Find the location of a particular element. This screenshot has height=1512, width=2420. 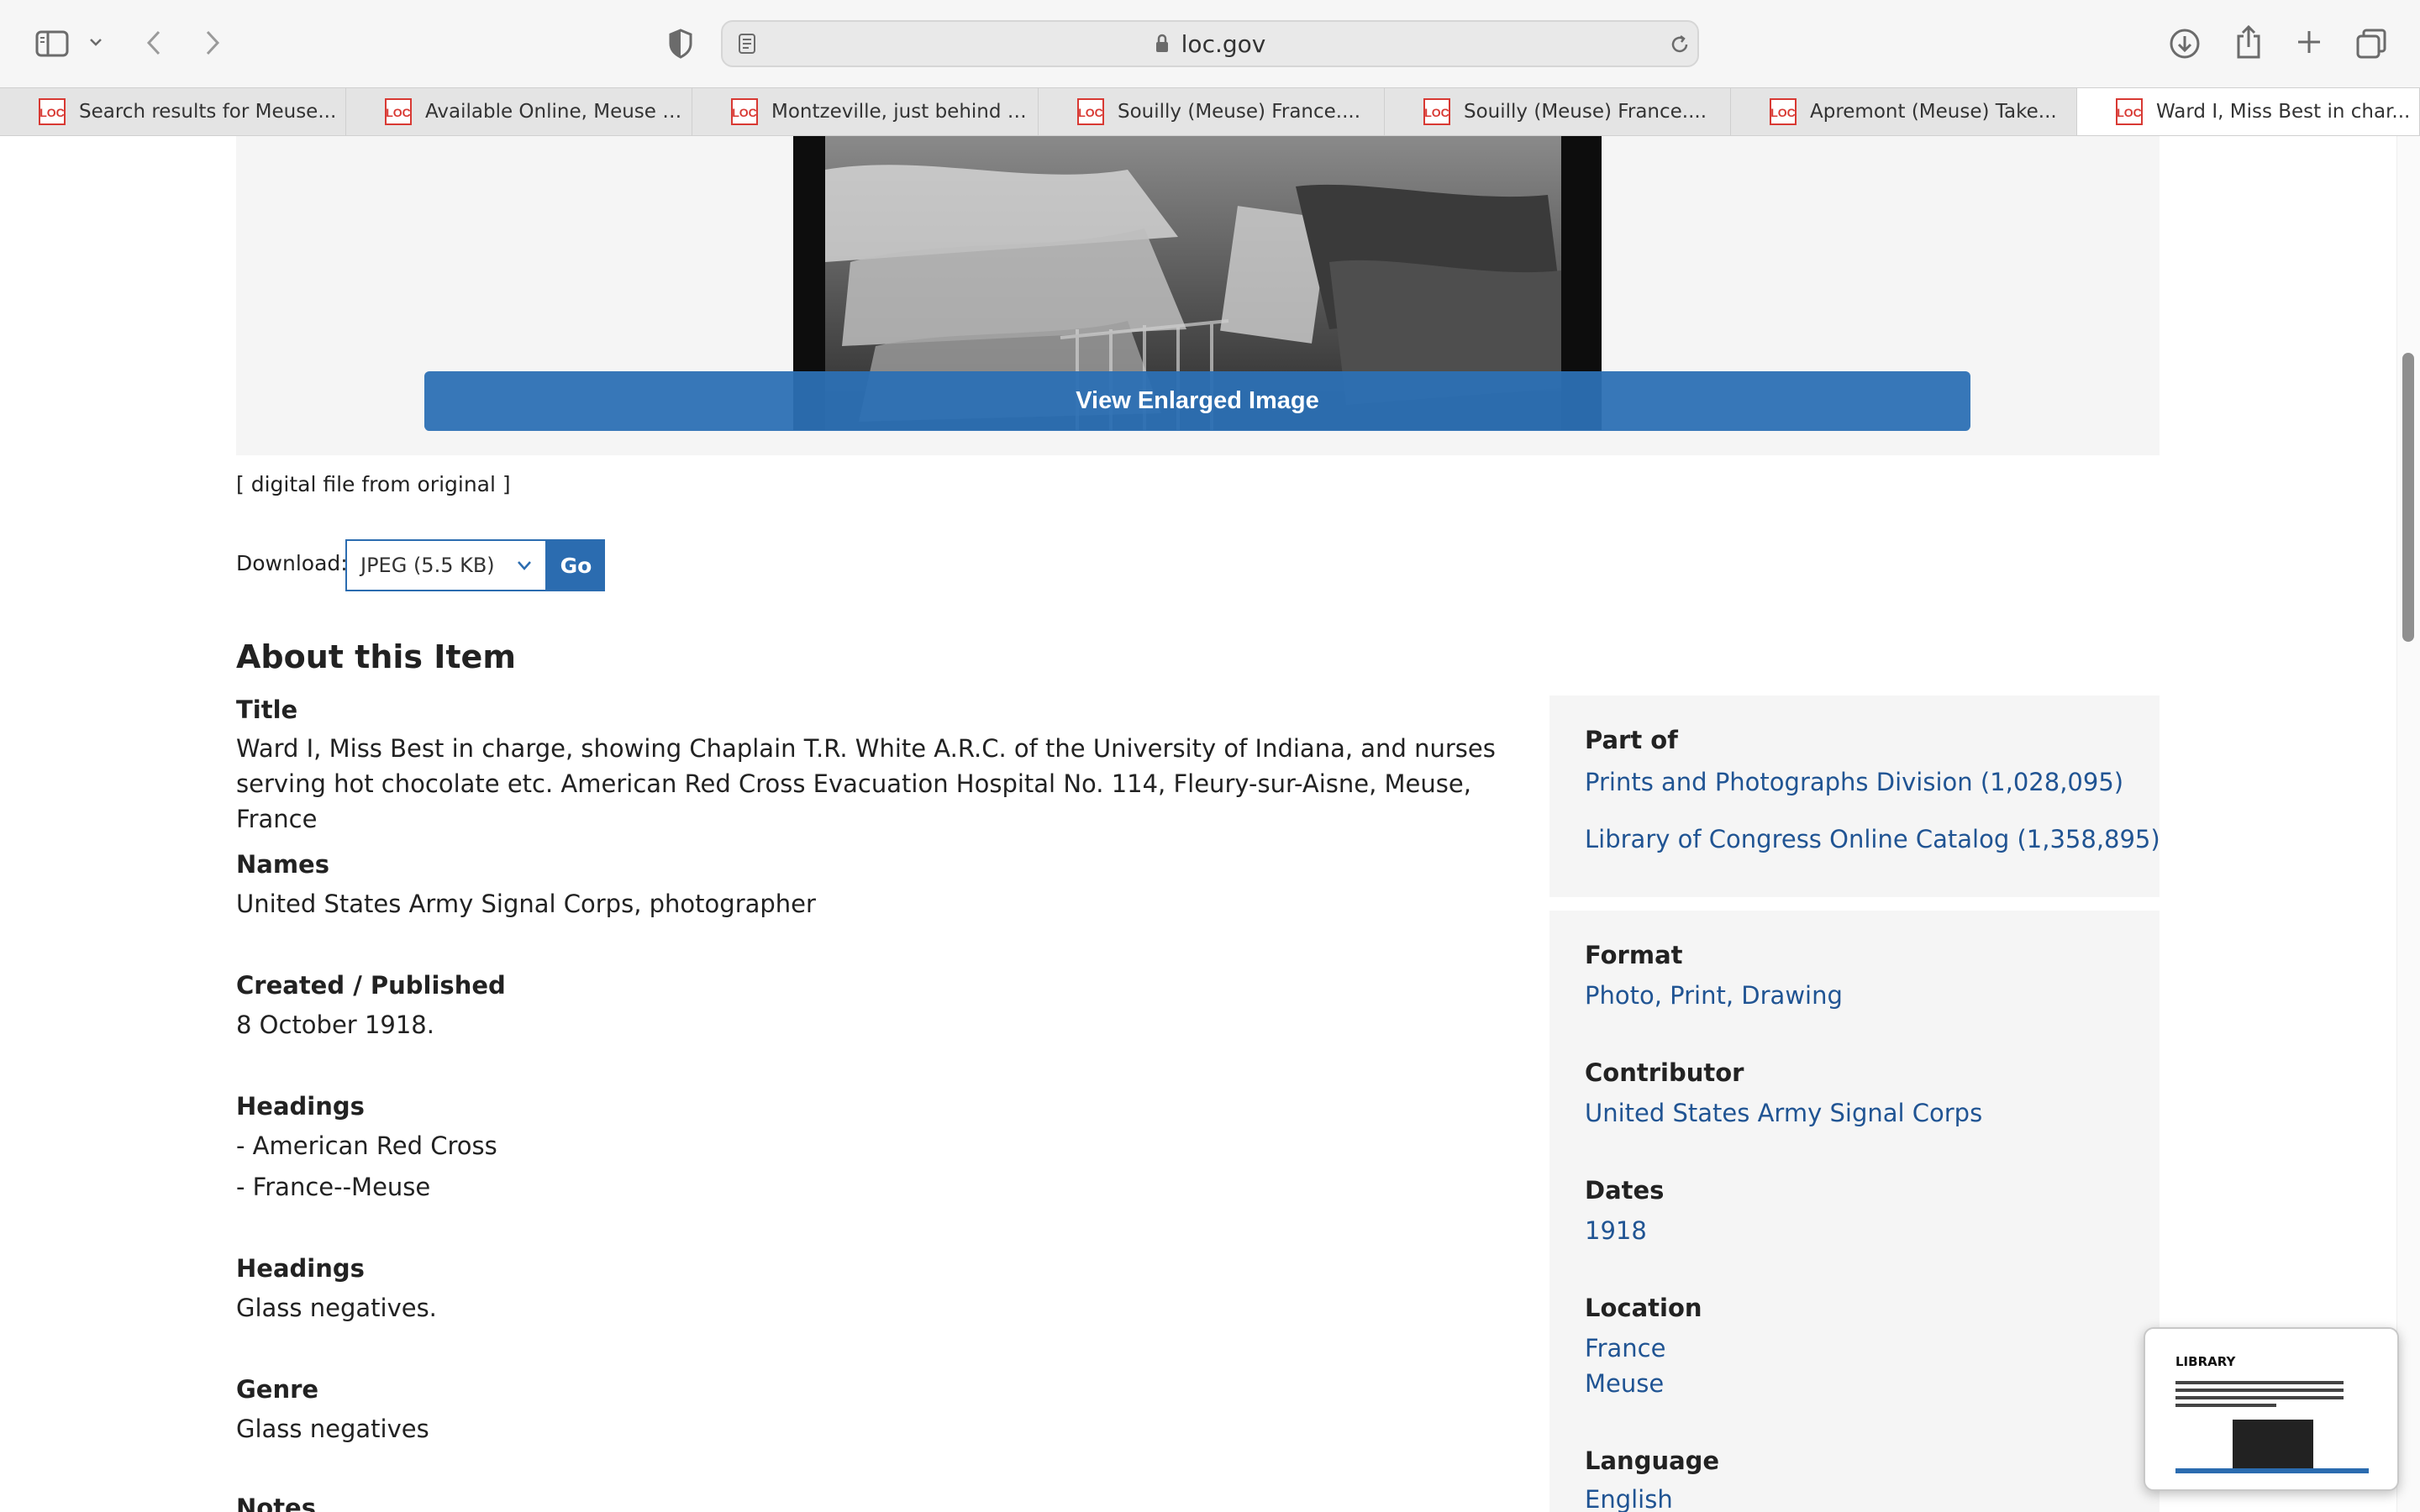

url-text: loc.gov is located at coordinates (1224, 43).